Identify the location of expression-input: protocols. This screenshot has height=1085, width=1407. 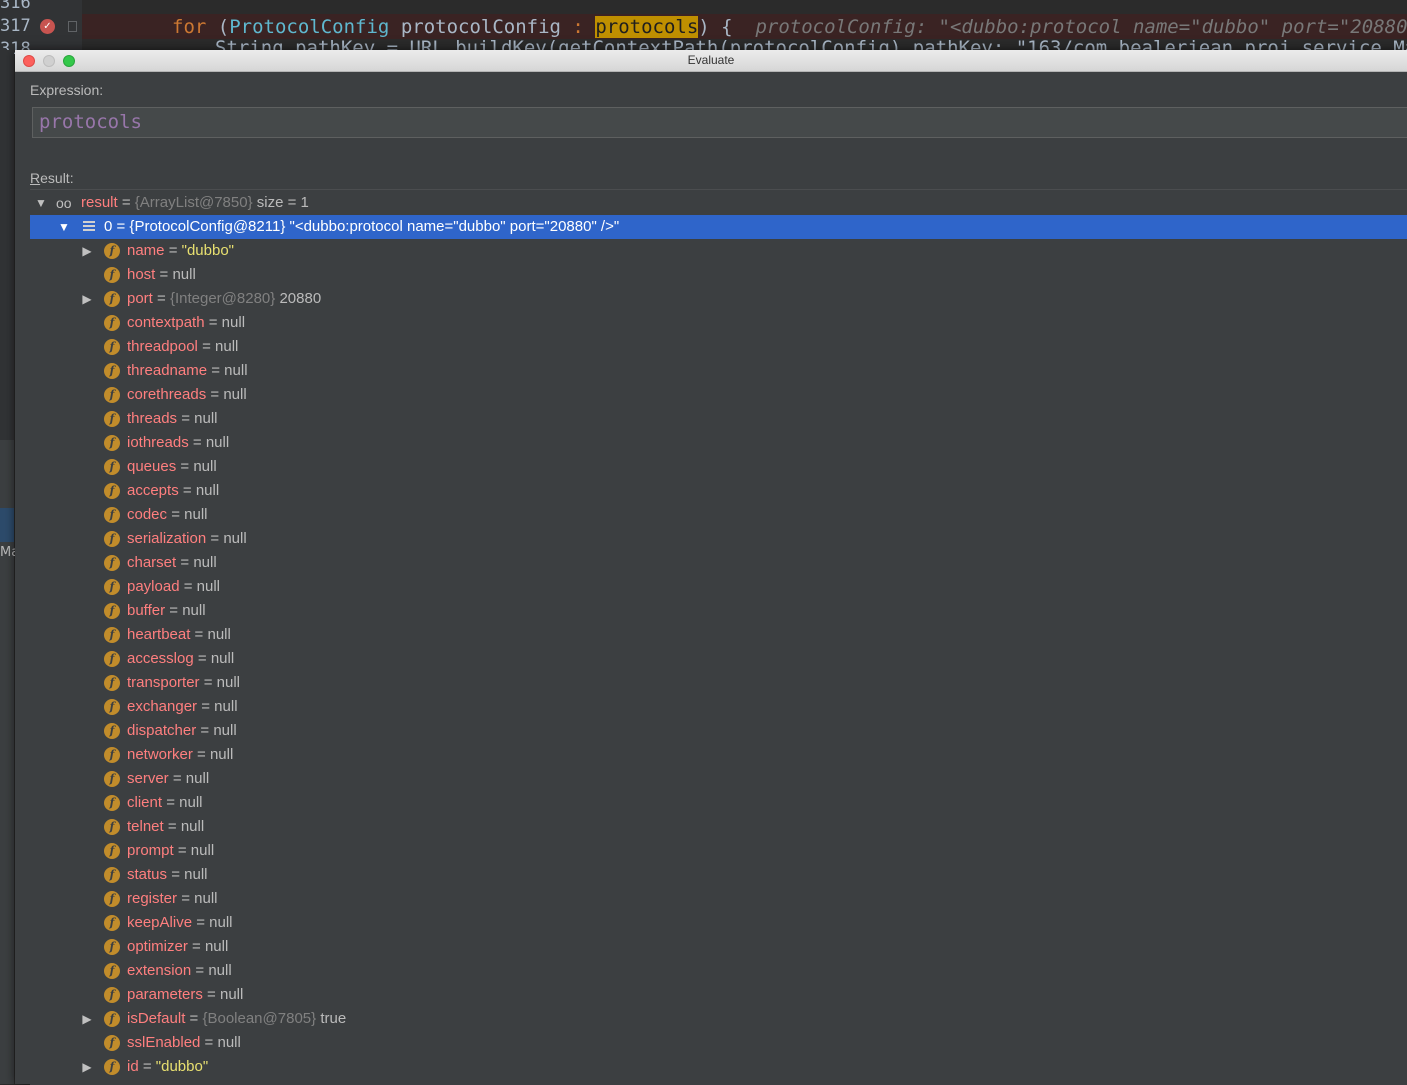
(719, 122).